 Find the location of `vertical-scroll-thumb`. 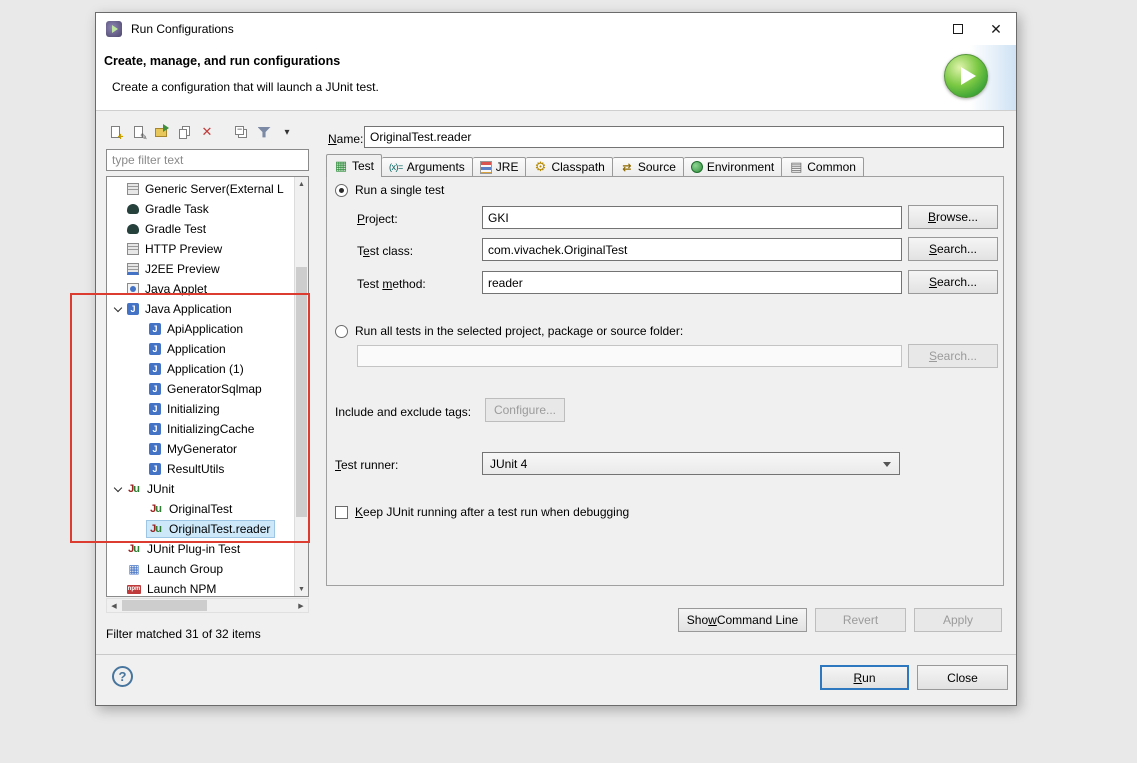

vertical-scroll-thumb is located at coordinates (301, 392).